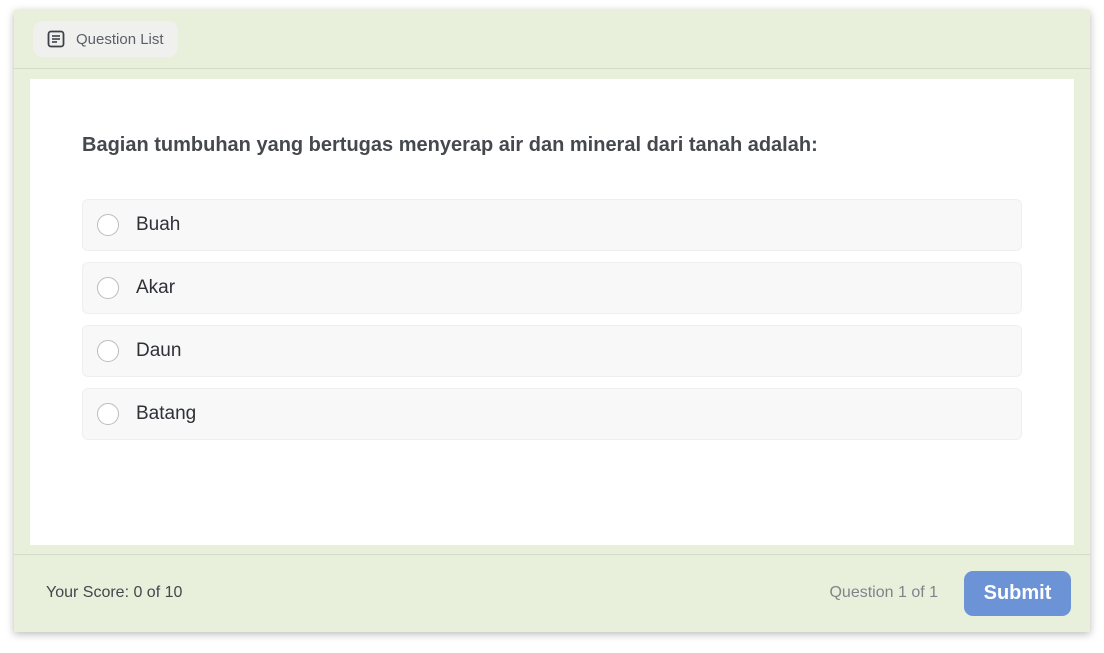 Image resolution: width=1104 pixels, height=653 pixels. What do you see at coordinates (552, 288) in the screenshot?
I see `answer-option-akar: Akar` at bounding box center [552, 288].